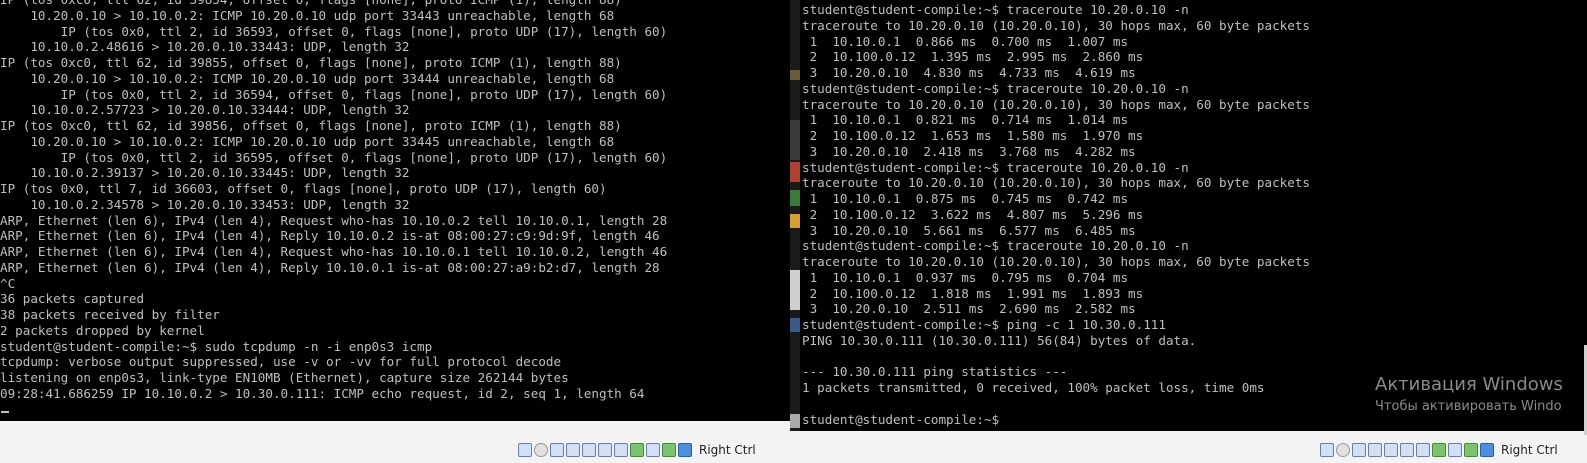 Image resolution: width=1587 pixels, height=463 pixels. I want to click on terminal-cursor, so click(5, 412).